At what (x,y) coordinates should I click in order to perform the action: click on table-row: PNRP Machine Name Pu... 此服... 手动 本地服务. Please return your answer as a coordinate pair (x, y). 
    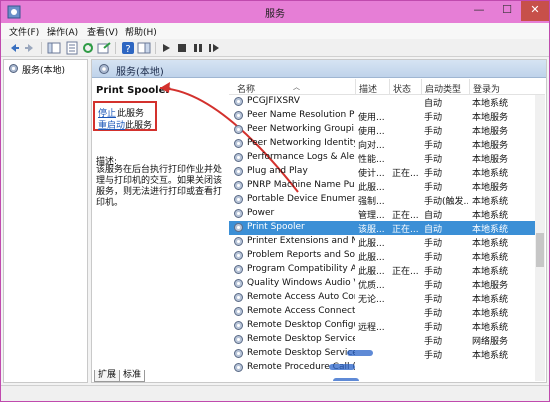
    Looking at the image, I should click on (382, 186).